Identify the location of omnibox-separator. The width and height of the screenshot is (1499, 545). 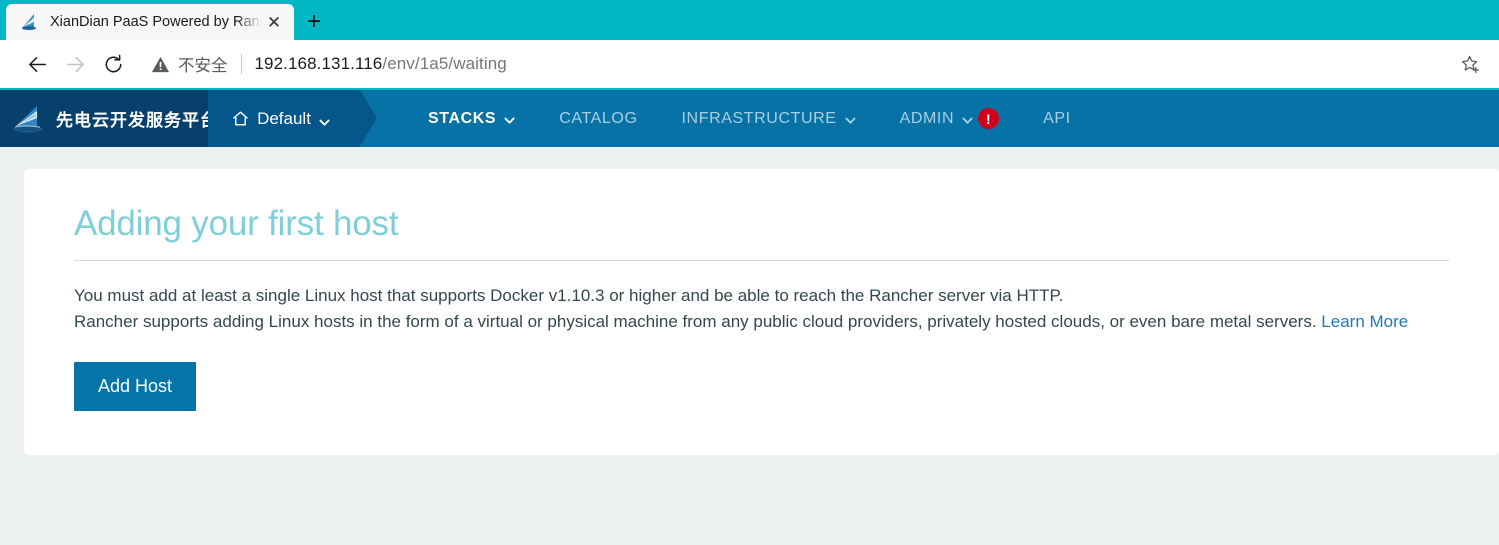
(241, 64).